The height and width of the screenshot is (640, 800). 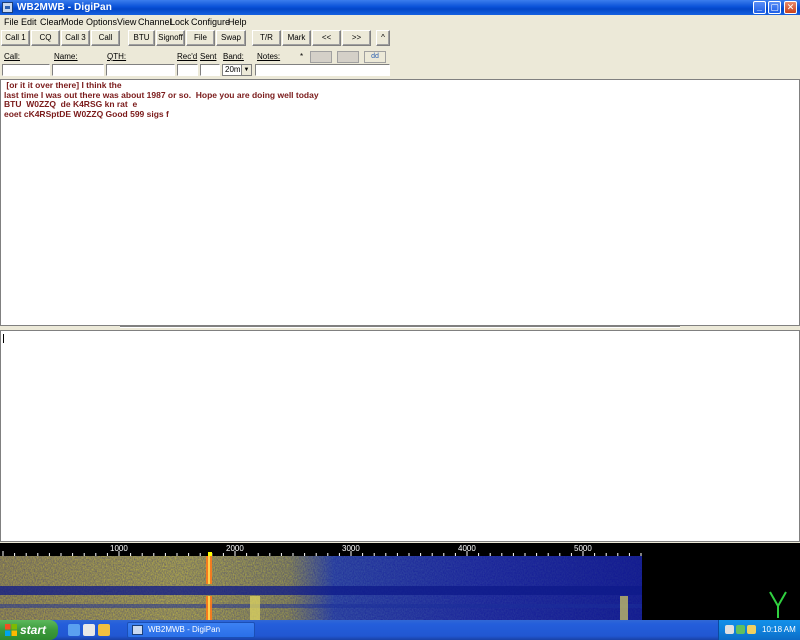 What do you see at coordinates (210, 22) in the screenshot?
I see `menu-configure: Configure` at bounding box center [210, 22].